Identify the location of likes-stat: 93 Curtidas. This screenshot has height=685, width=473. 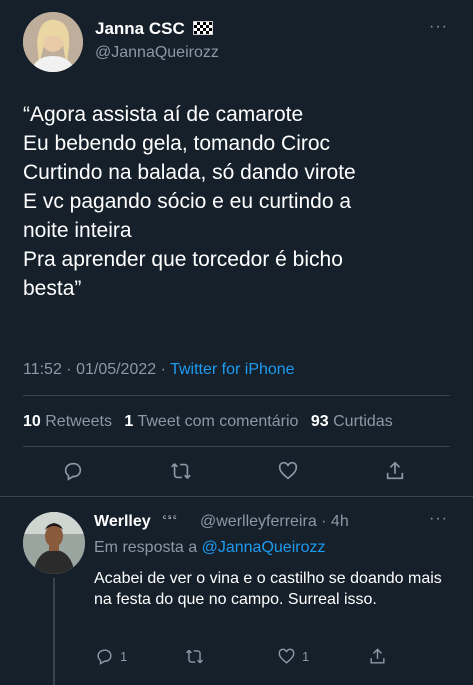
(352, 421).